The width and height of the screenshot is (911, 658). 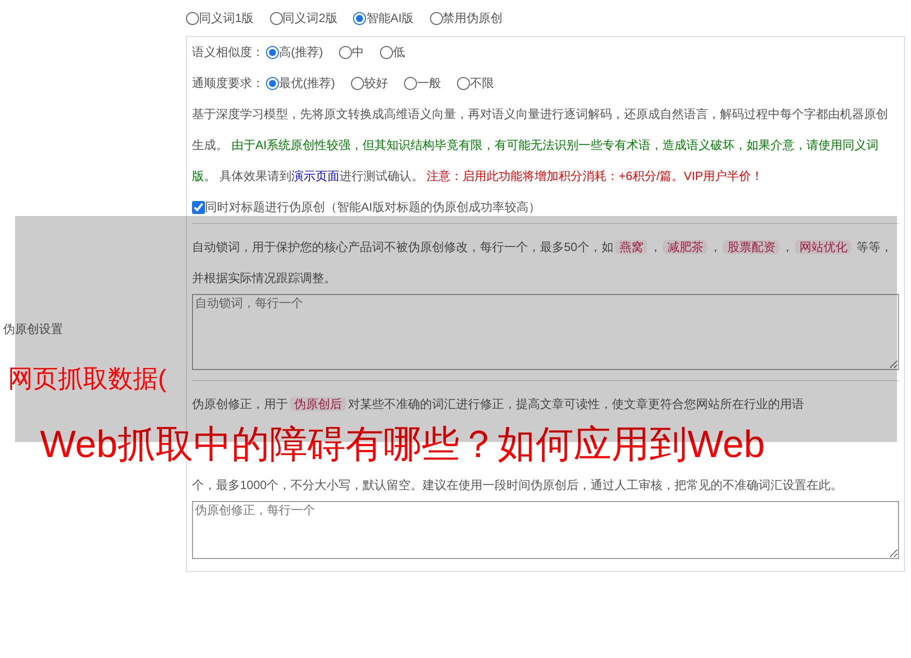 I want to click on radio-label: 高(推荐), so click(x=301, y=52).